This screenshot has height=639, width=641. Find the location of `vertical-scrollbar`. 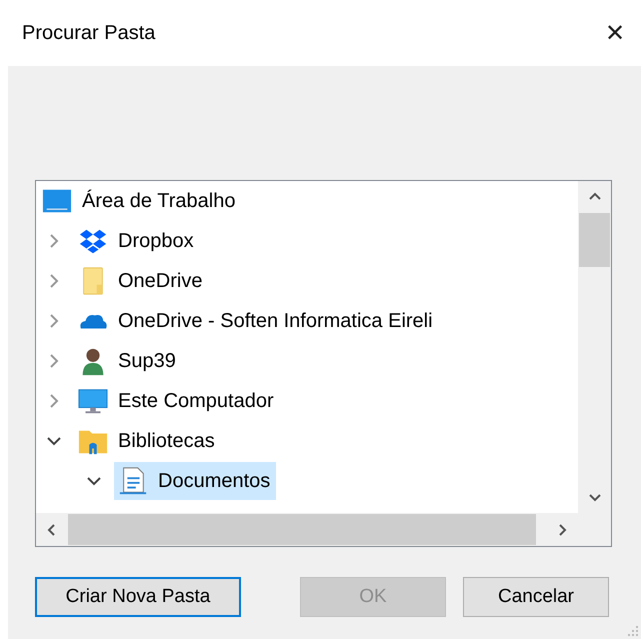

vertical-scrollbar is located at coordinates (594, 347).